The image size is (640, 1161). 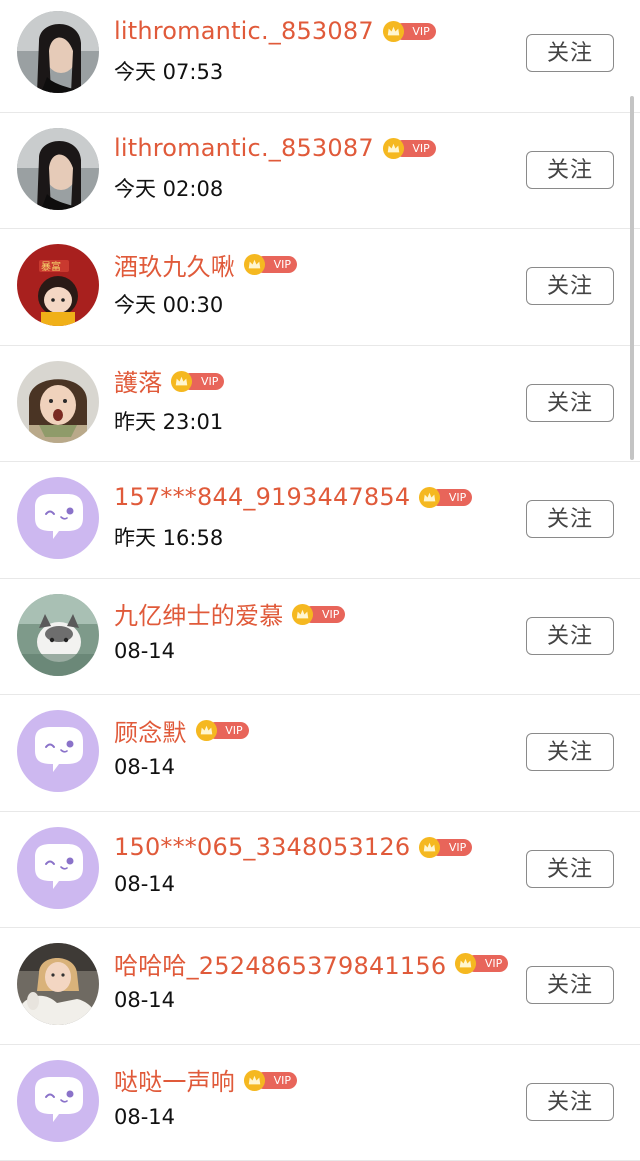 I want to click on username: 酒玖九久啾, so click(x=174, y=264).